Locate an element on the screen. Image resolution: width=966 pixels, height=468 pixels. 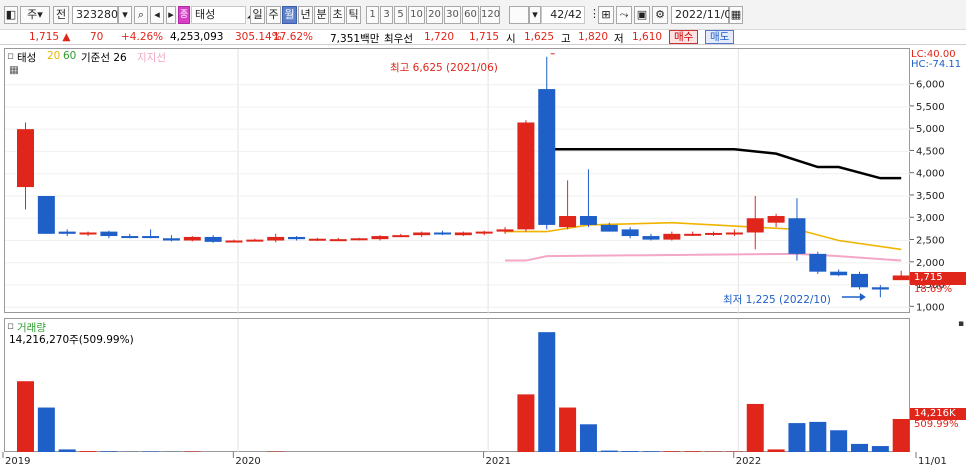
calendar-icon: ▦ is located at coordinates (736, 15).